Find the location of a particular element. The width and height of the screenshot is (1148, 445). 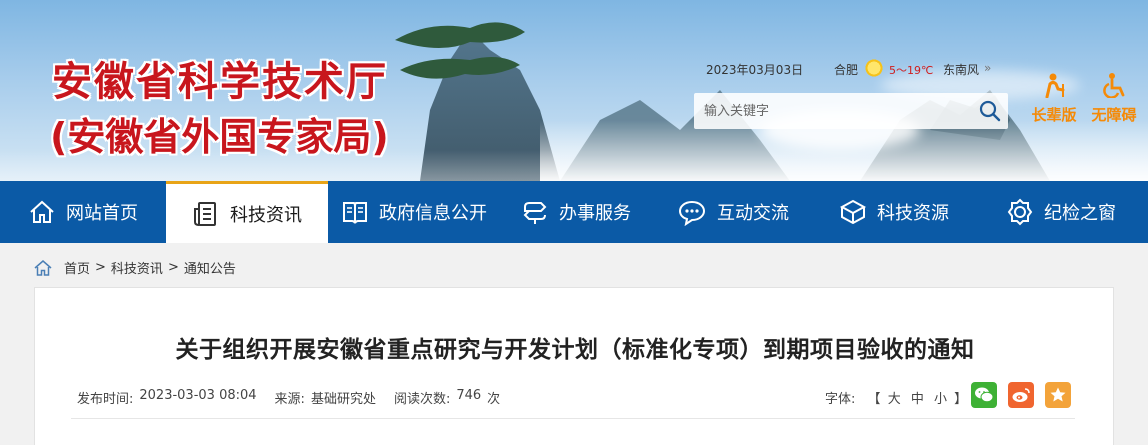

font-size-control: 字体: 【 大 中 小 】 is located at coordinates (896, 397).